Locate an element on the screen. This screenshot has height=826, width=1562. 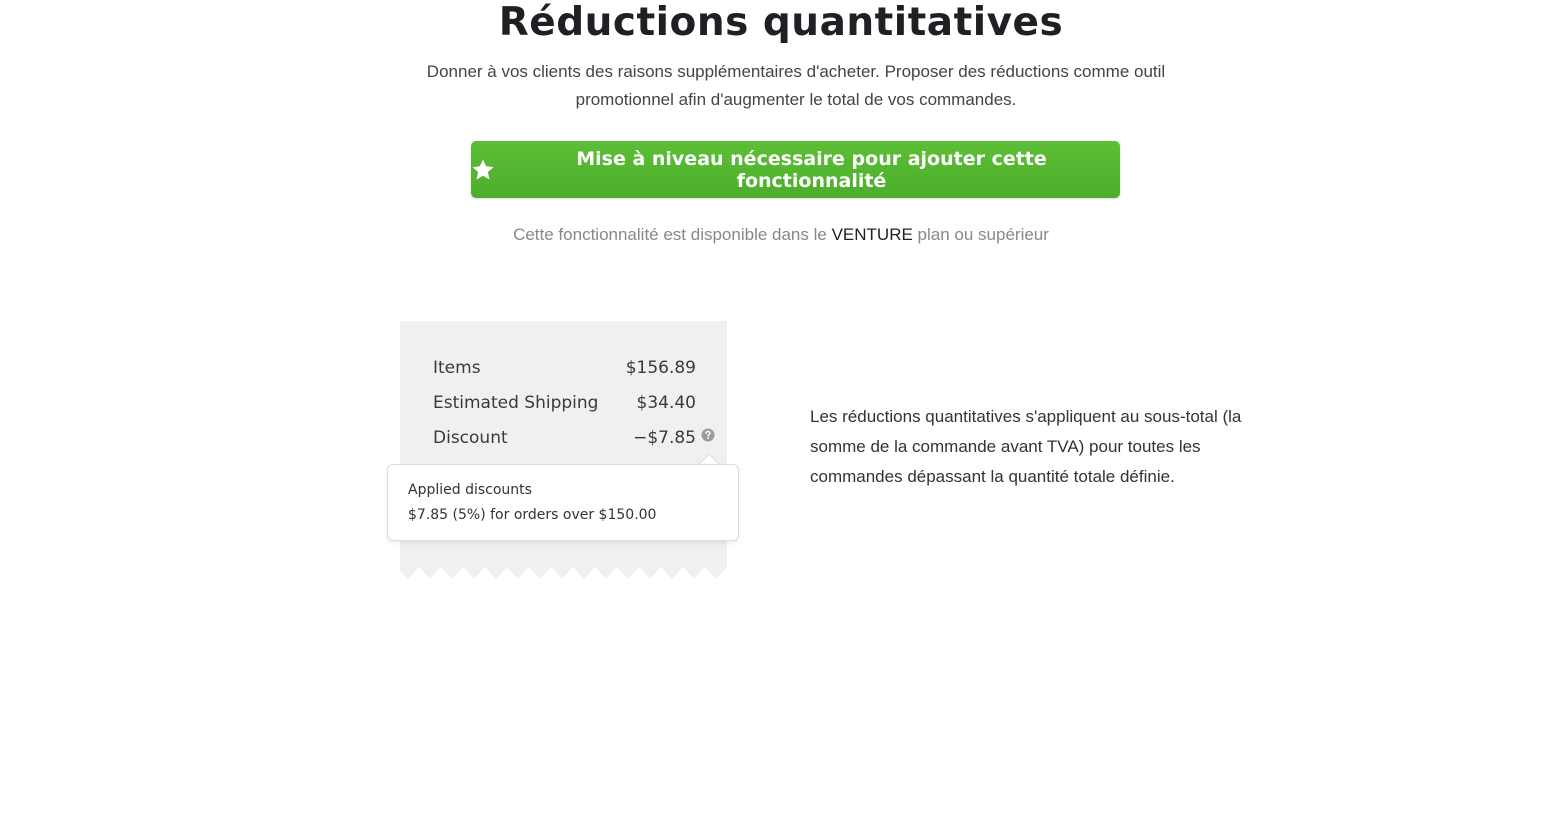
receipt-row-items: Items $156.89 is located at coordinates (564, 368).